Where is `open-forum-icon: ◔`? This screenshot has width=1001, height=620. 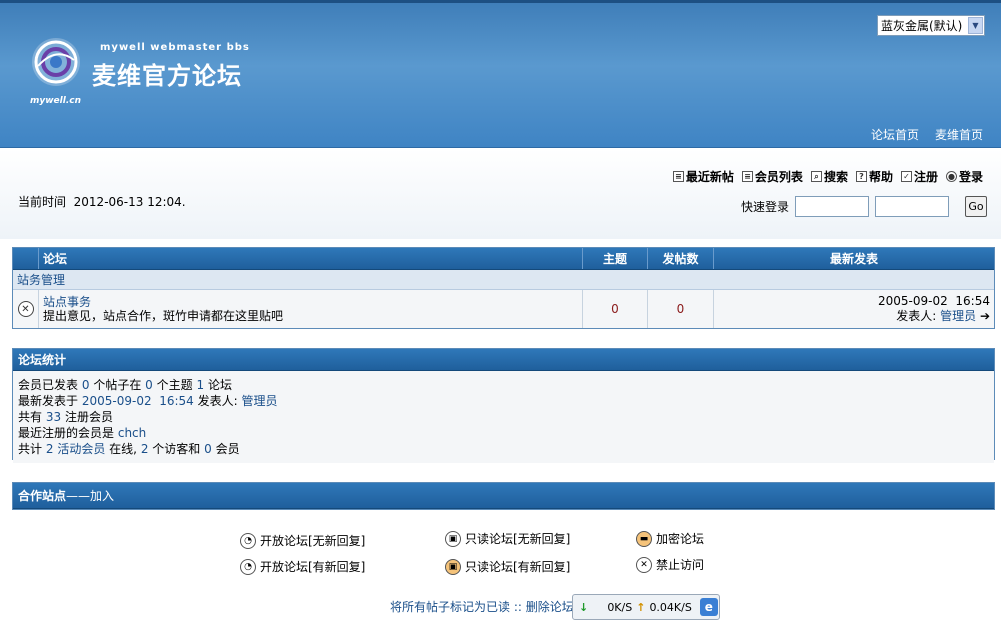
open-forum-icon: ◔ is located at coordinates (248, 540).